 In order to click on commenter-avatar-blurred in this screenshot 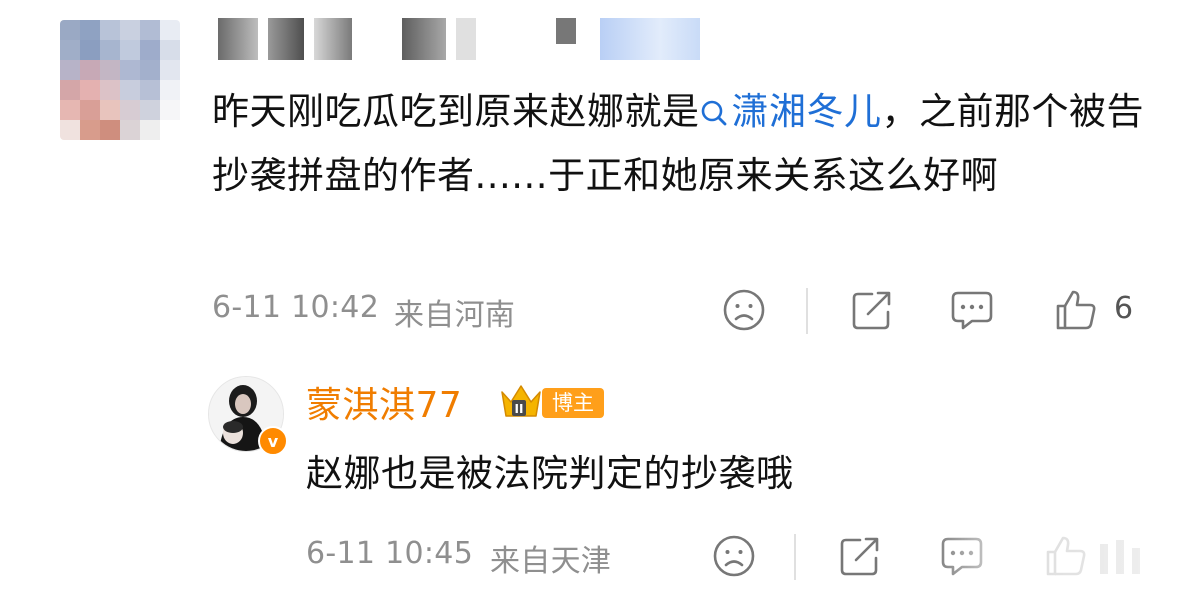, I will do `click(120, 80)`.